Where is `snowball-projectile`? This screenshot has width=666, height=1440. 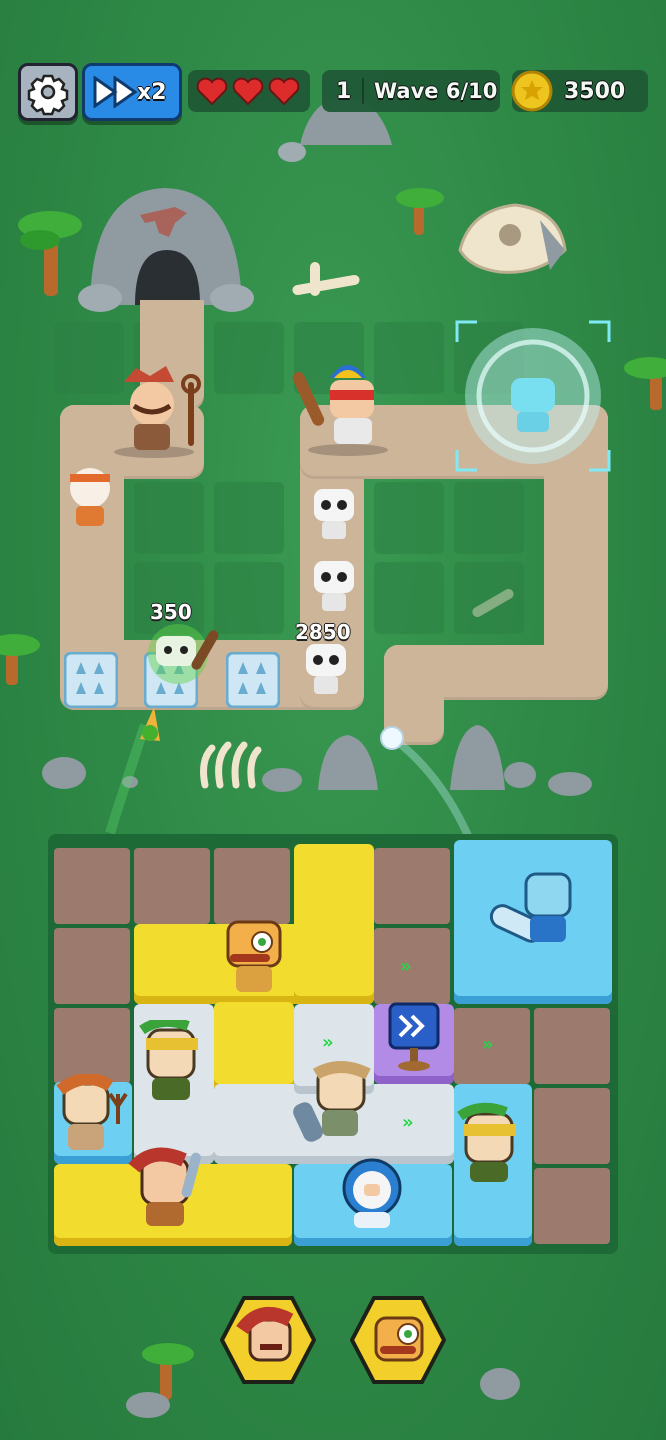 snowball-projectile is located at coordinates (427, 784).